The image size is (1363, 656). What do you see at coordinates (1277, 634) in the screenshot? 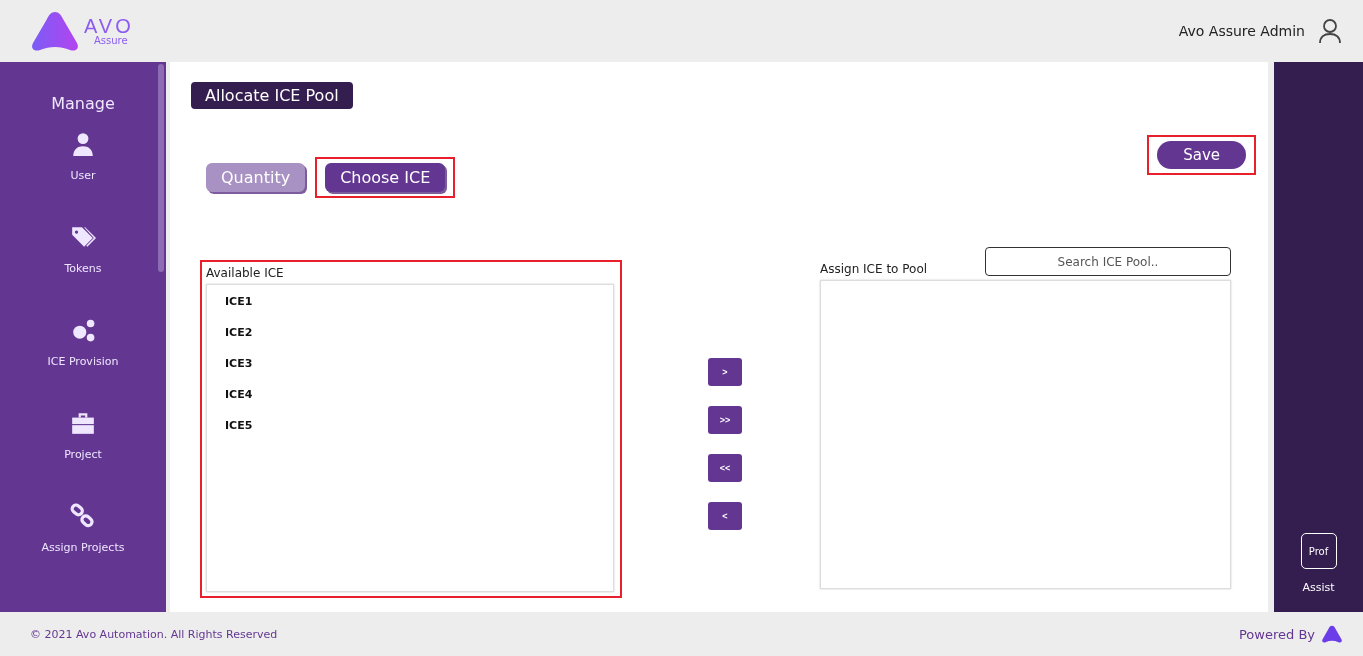
I see `powered-by-text: Powered By` at bounding box center [1277, 634].